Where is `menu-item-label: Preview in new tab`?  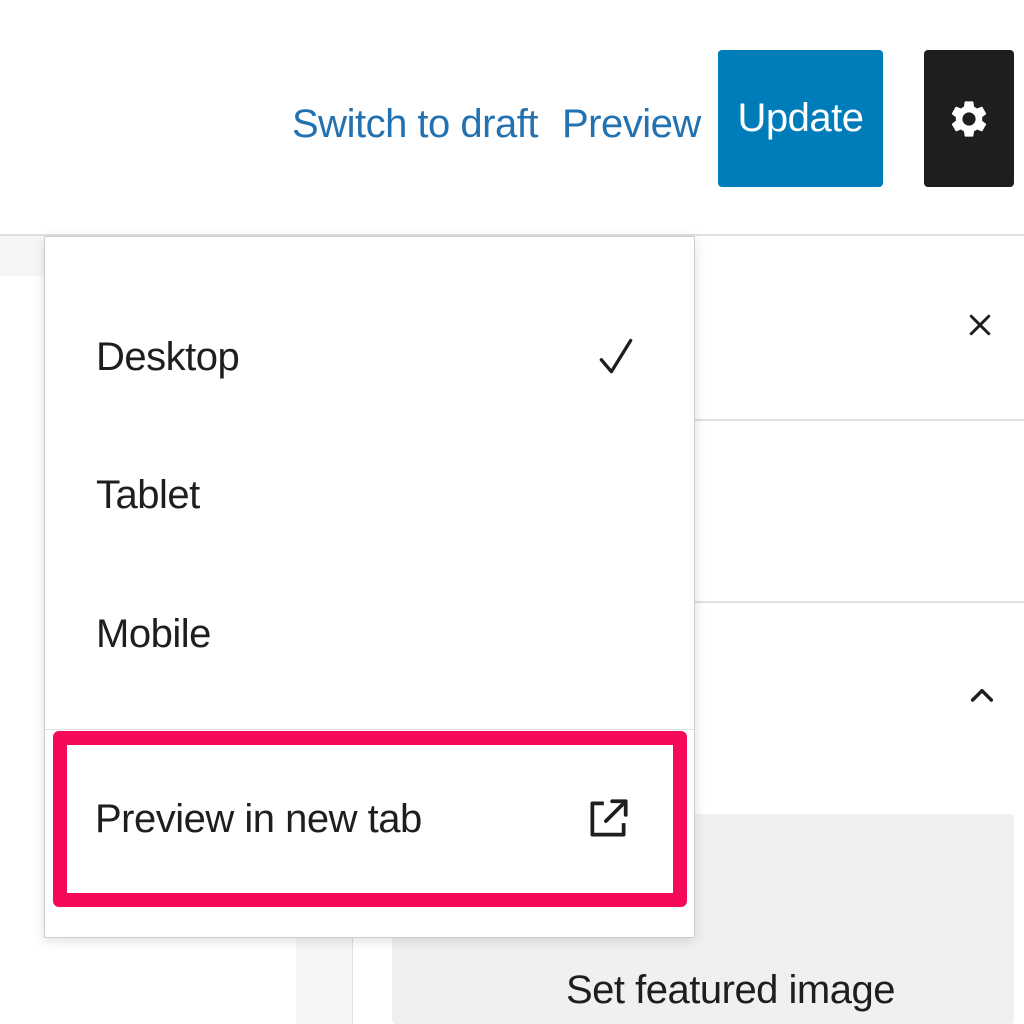
menu-item-label: Preview in new tab is located at coordinates (258, 818).